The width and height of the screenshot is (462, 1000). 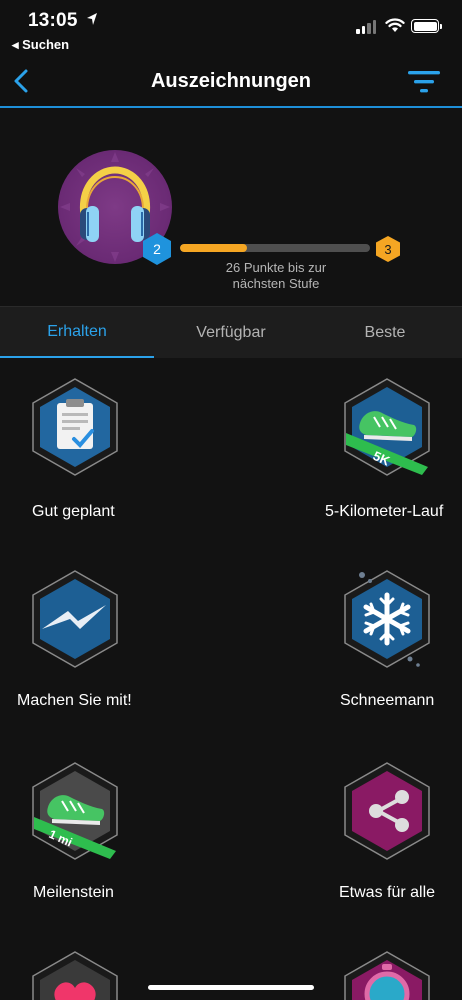 I want to click on running-shoe-icon: 5K, so click(x=387, y=427).